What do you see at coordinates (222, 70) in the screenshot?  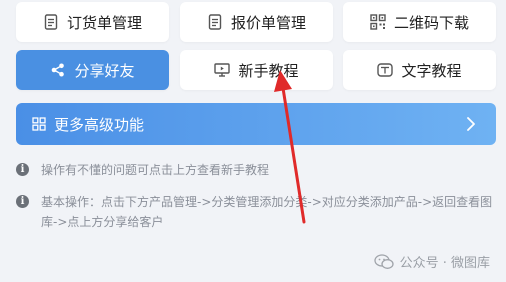 I see `monitor-icon` at bounding box center [222, 70].